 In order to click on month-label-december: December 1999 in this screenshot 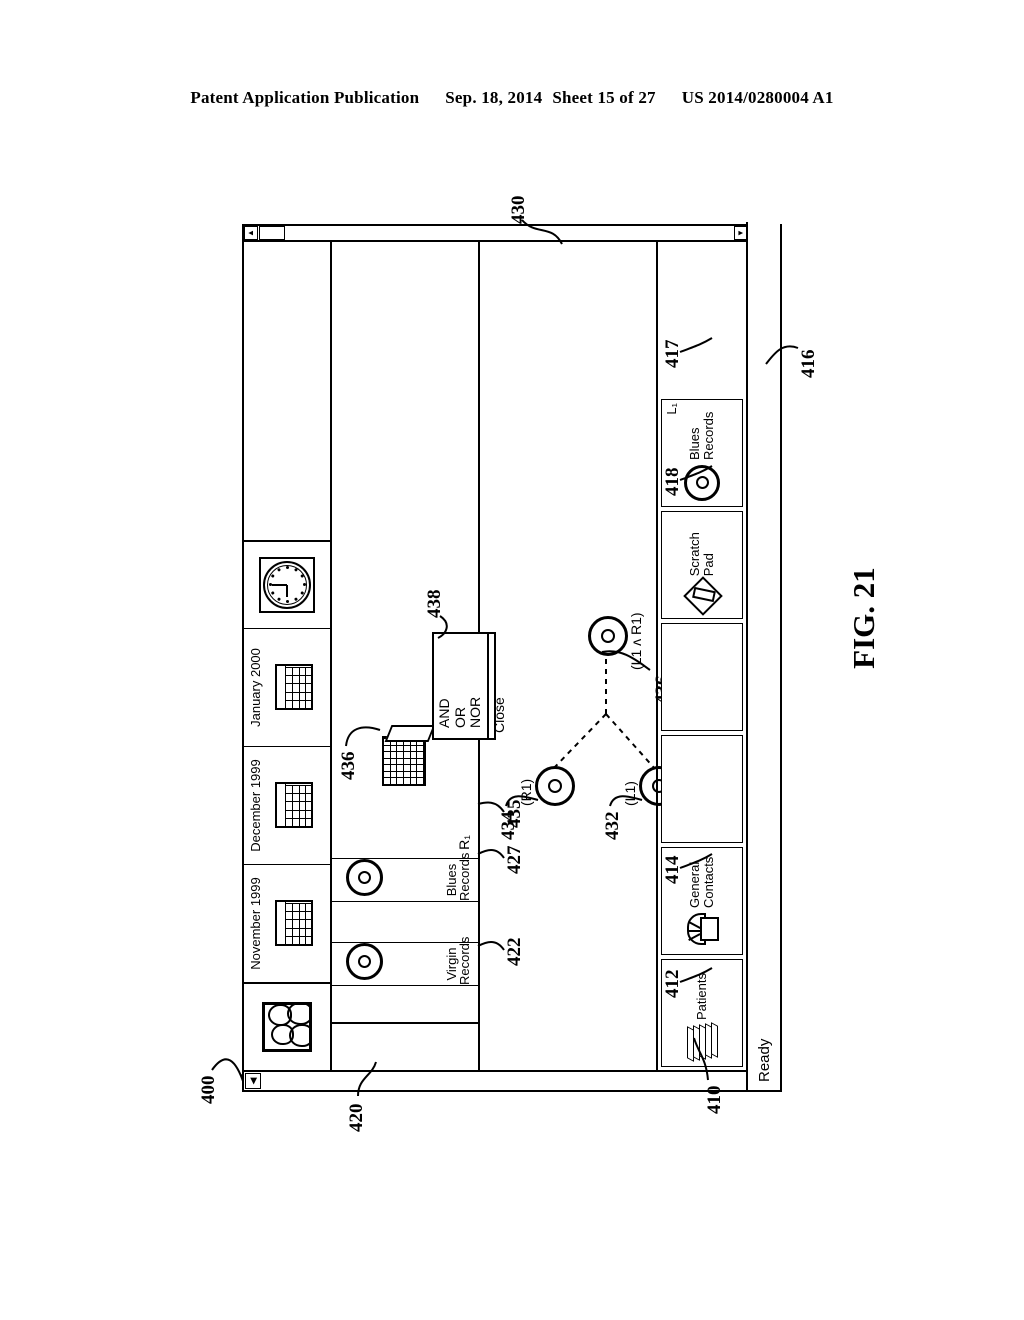, I will do `click(255, 805)`.